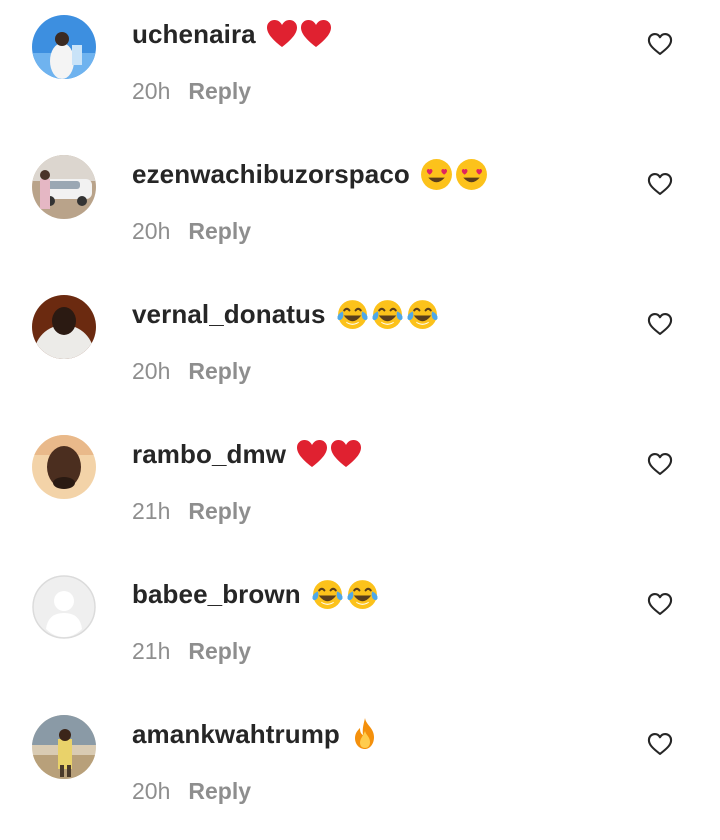 The image size is (720, 840). I want to click on username-link: ezenwachibuzorspaco, so click(271, 174).